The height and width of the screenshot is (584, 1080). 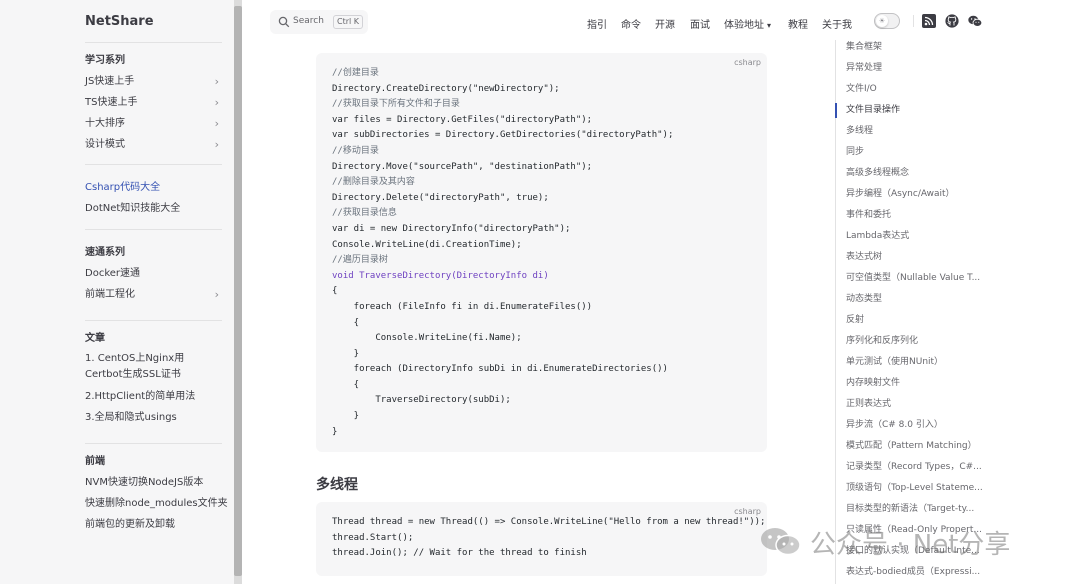 What do you see at coordinates (916, 134) in the screenshot?
I see `outline-item: 多线程` at bounding box center [916, 134].